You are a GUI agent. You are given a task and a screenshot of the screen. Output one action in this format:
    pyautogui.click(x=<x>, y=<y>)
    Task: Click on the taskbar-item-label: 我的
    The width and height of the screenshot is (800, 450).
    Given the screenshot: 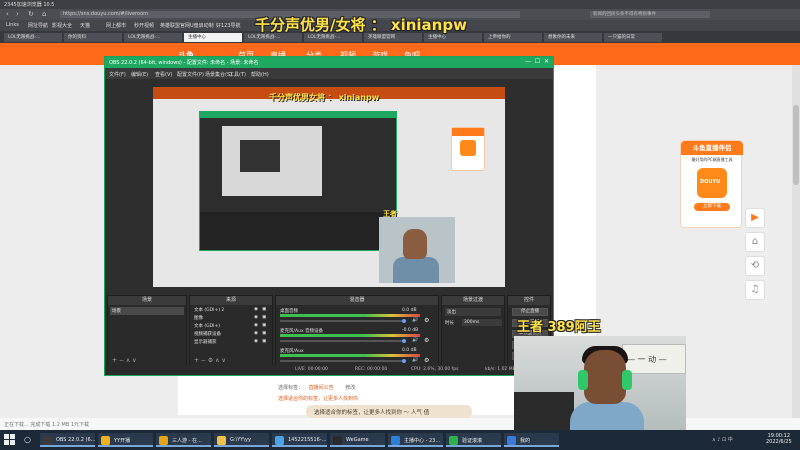 What is the action you would take?
    pyautogui.click(x=525, y=441)
    